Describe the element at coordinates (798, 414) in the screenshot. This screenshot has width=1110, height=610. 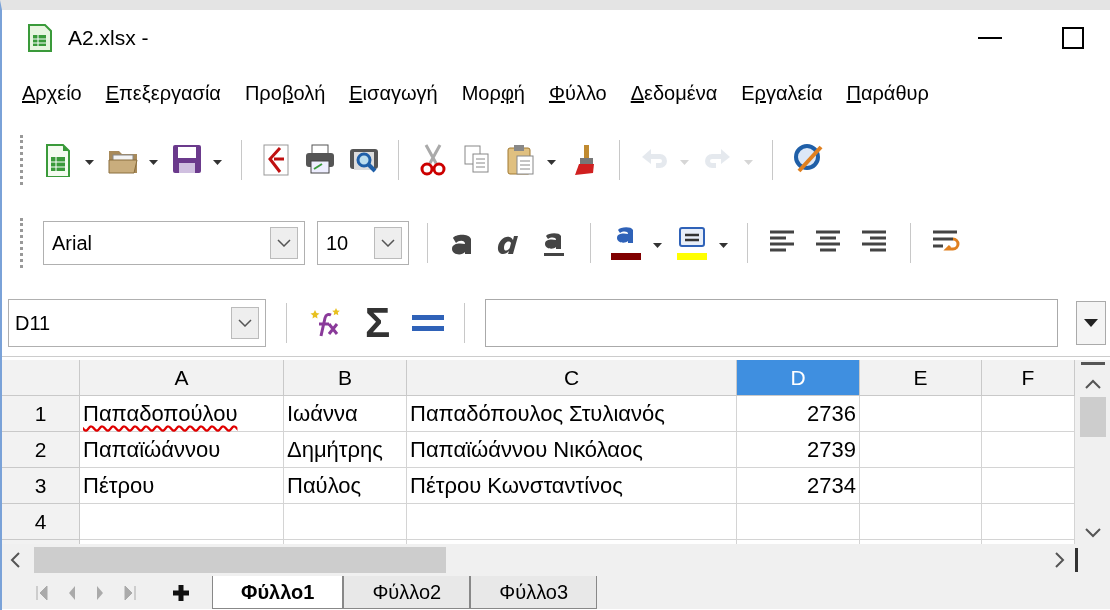
I see `table-cell: 2736` at that location.